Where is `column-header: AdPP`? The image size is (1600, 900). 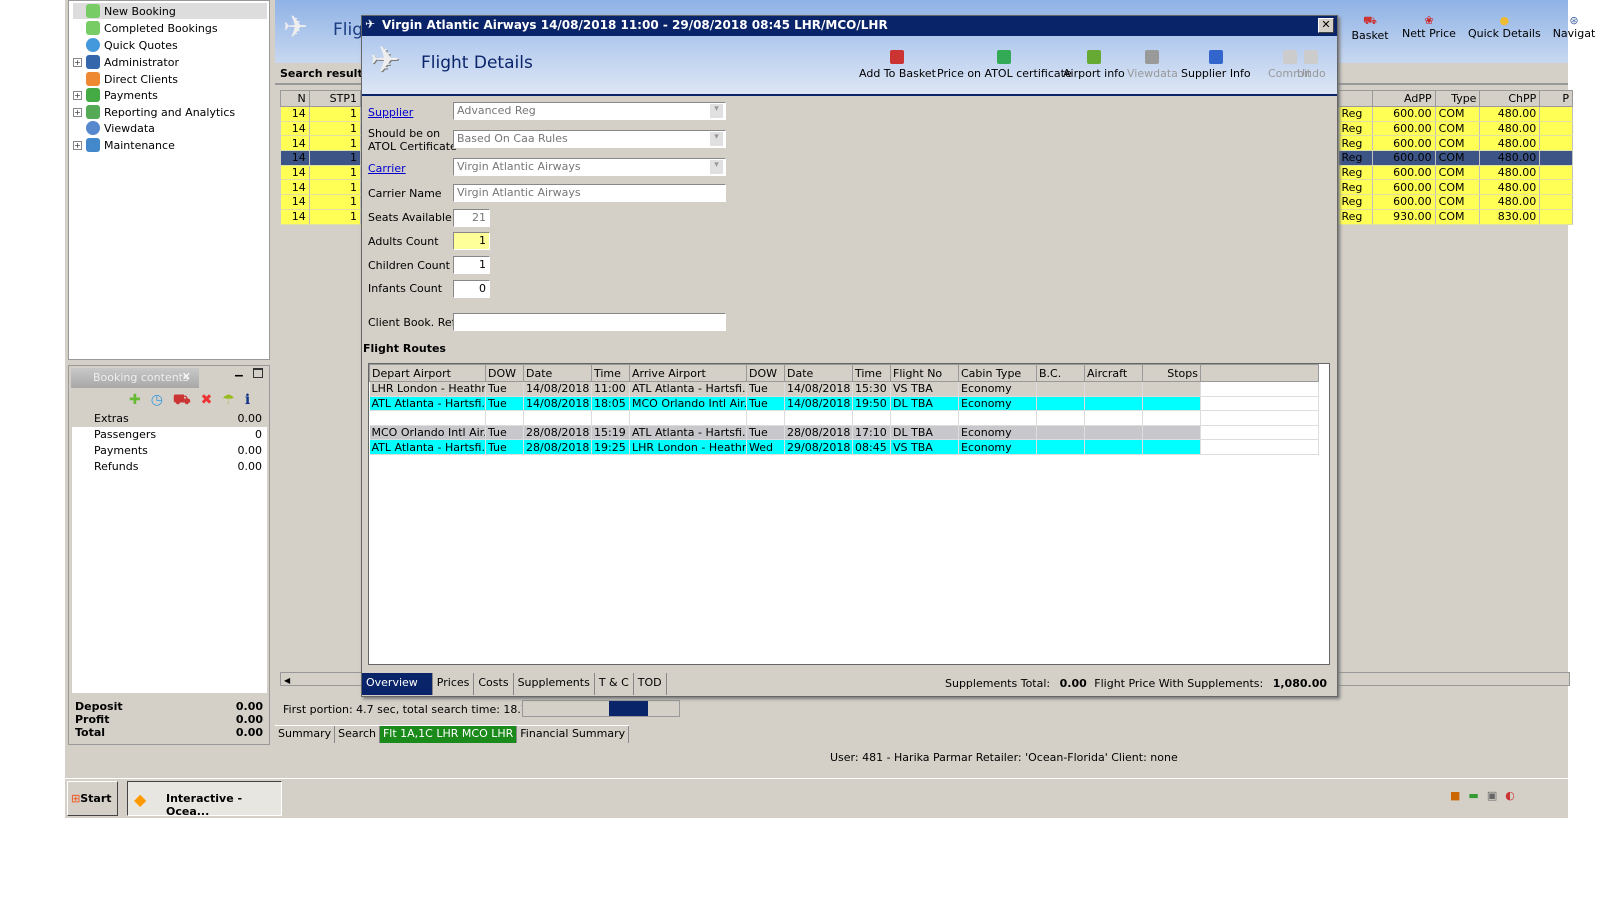 column-header: AdPP is located at coordinates (1403, 98).